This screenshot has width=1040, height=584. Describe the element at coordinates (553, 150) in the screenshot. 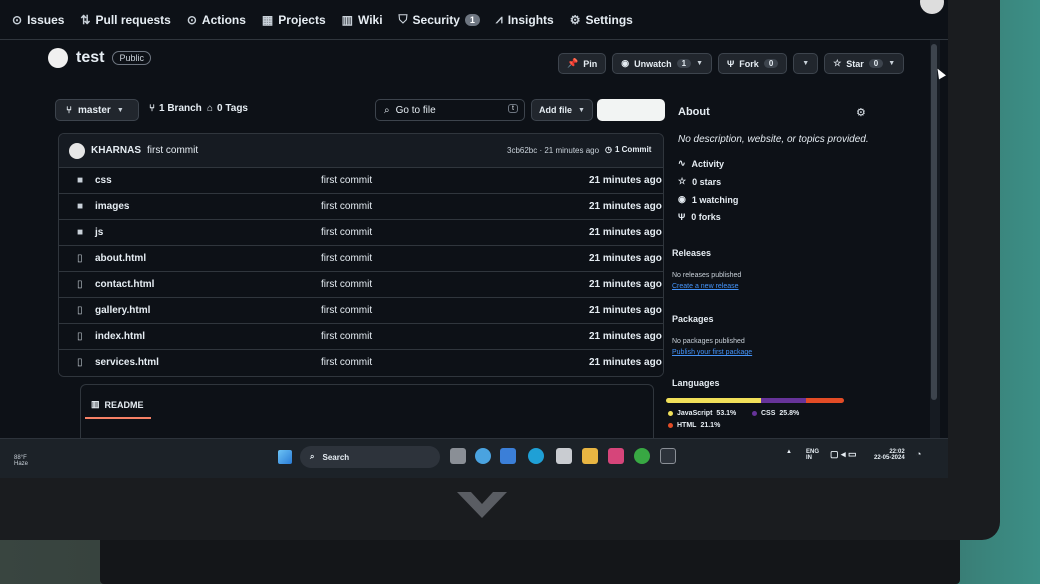

I see `commit-meta: 3cb62bc · 21 minutes ago` at that location.